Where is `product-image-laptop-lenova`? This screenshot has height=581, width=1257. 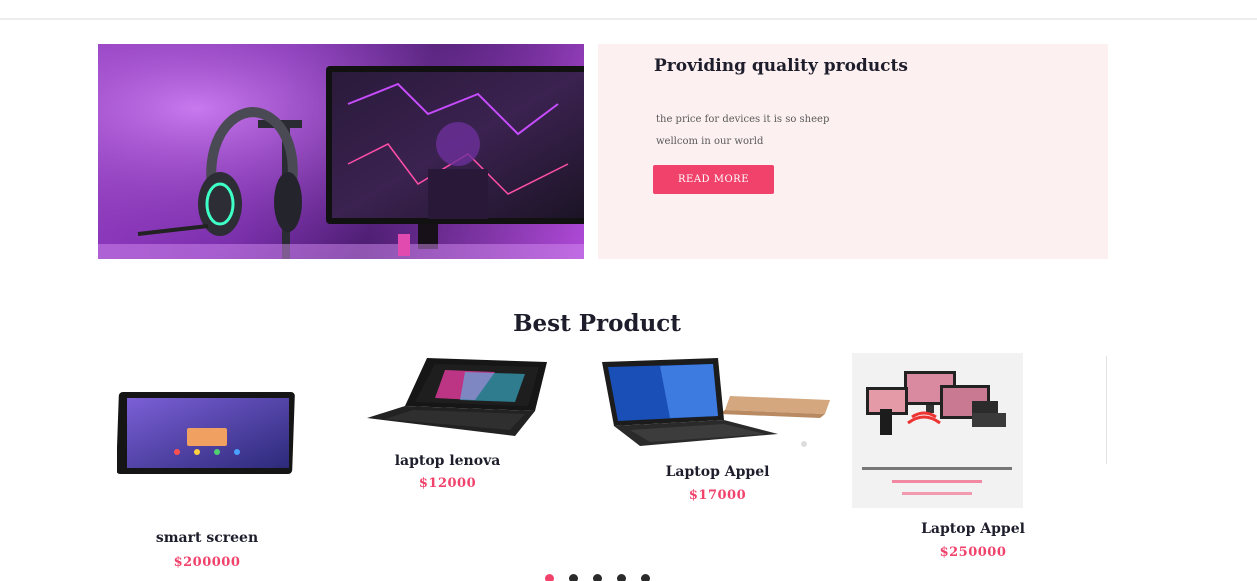
product-image-laptop-lenova is located at coordinates (457, 397).